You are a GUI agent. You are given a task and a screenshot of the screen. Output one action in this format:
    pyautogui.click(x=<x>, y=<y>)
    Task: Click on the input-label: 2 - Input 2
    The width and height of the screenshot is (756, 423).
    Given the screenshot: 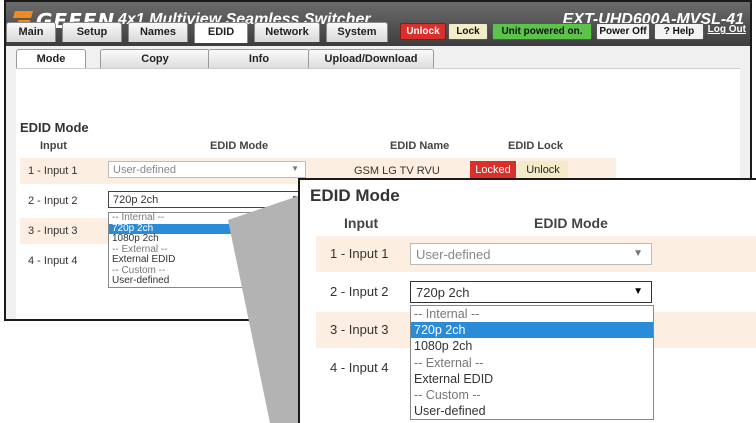 What is the action you would take?
    pyautogui.click(x=359, y=291)
    